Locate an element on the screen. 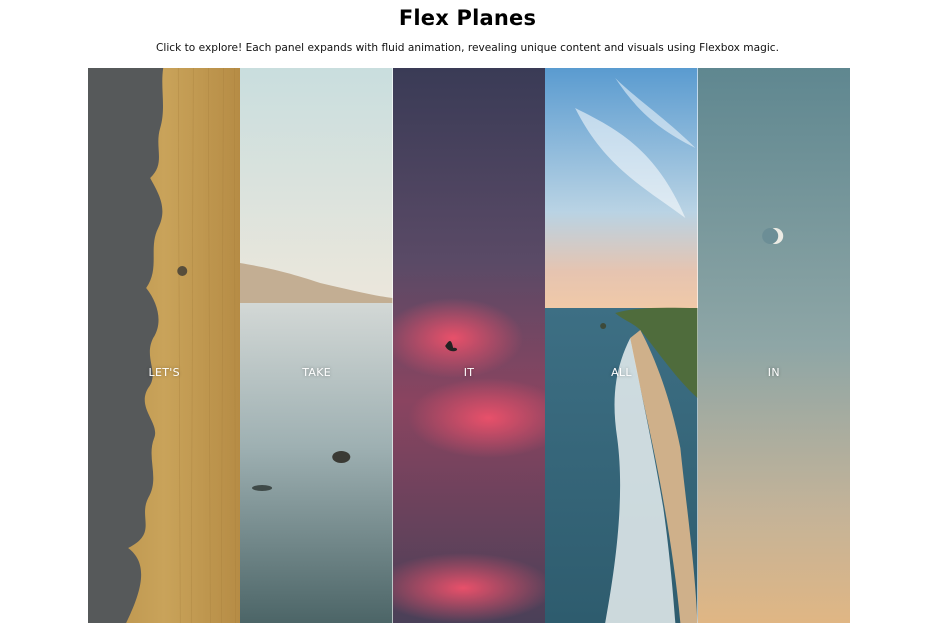  coastline-image is located at coordinates (621, 345).